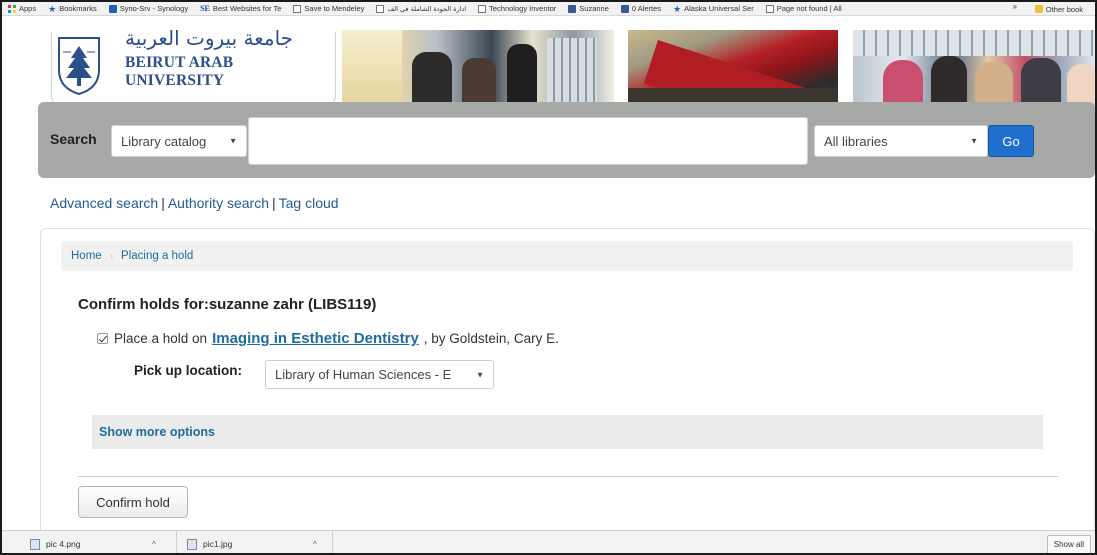  What do you see at coordinates (133, 502) in the screenshot?
I see `confirm-hold-button: Confirm hold` at bounding box center [133, 502].